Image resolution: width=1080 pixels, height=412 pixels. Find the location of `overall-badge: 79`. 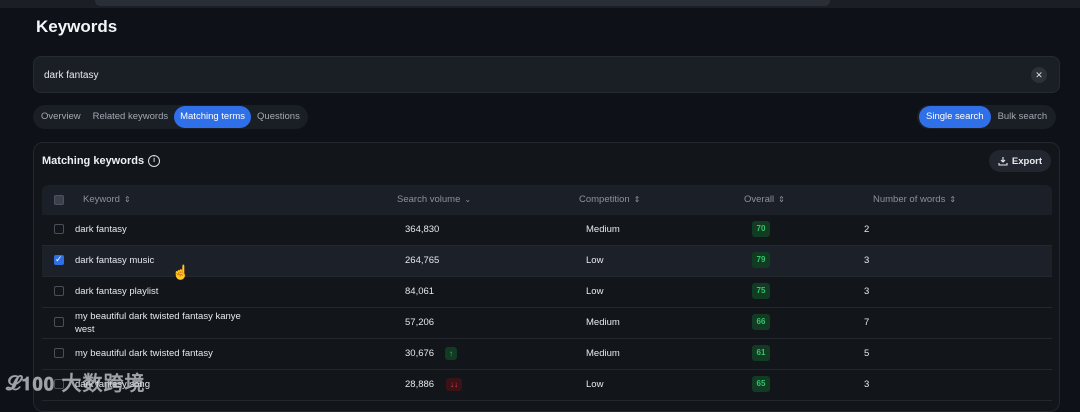

overall-badge: 79 is located at coordinates (761, 260).